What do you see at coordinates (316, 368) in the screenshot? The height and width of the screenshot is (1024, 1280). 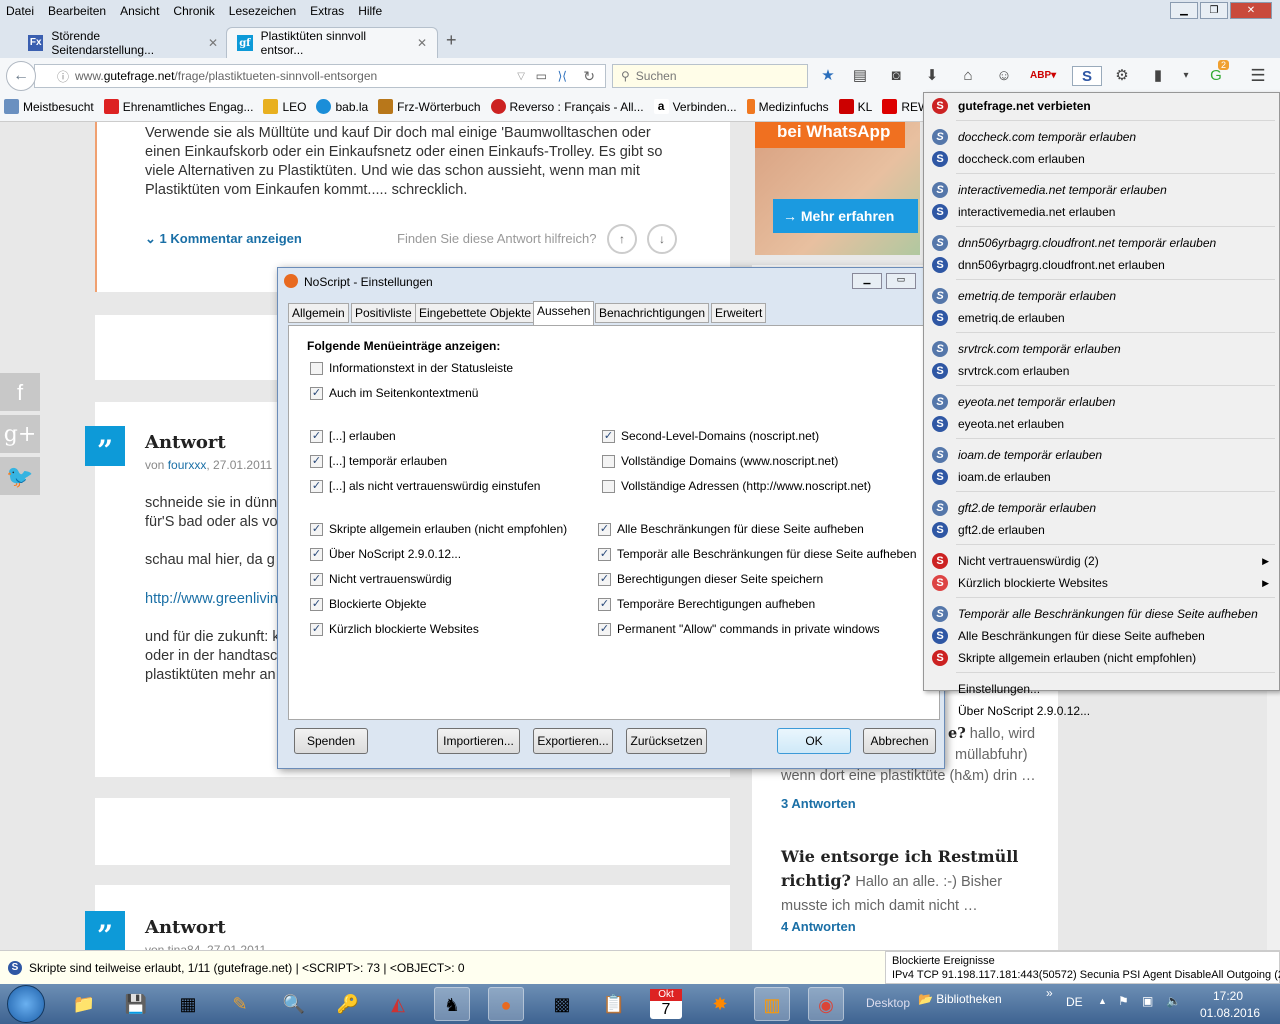 I see `checkbox-unchecked-icon` at bounding box center [316, 368].